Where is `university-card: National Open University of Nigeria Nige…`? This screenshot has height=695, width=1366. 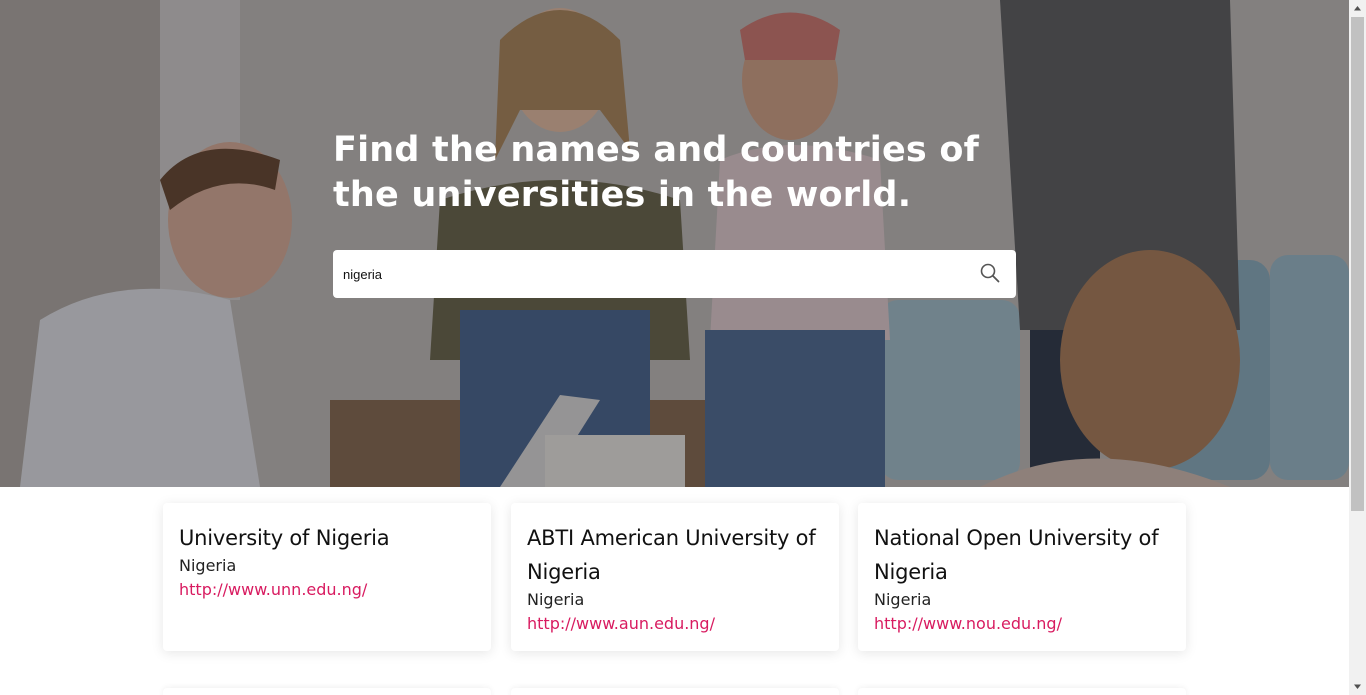 university-card: National Open University of Nigeria Nige… is located at coordinates (1022, 577).